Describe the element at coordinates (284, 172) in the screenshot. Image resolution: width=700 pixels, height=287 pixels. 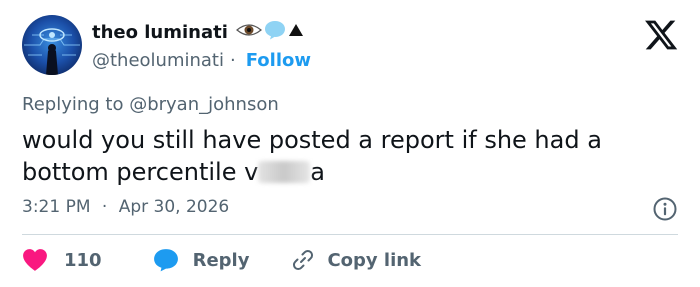
I see `blurred-text` at that location.